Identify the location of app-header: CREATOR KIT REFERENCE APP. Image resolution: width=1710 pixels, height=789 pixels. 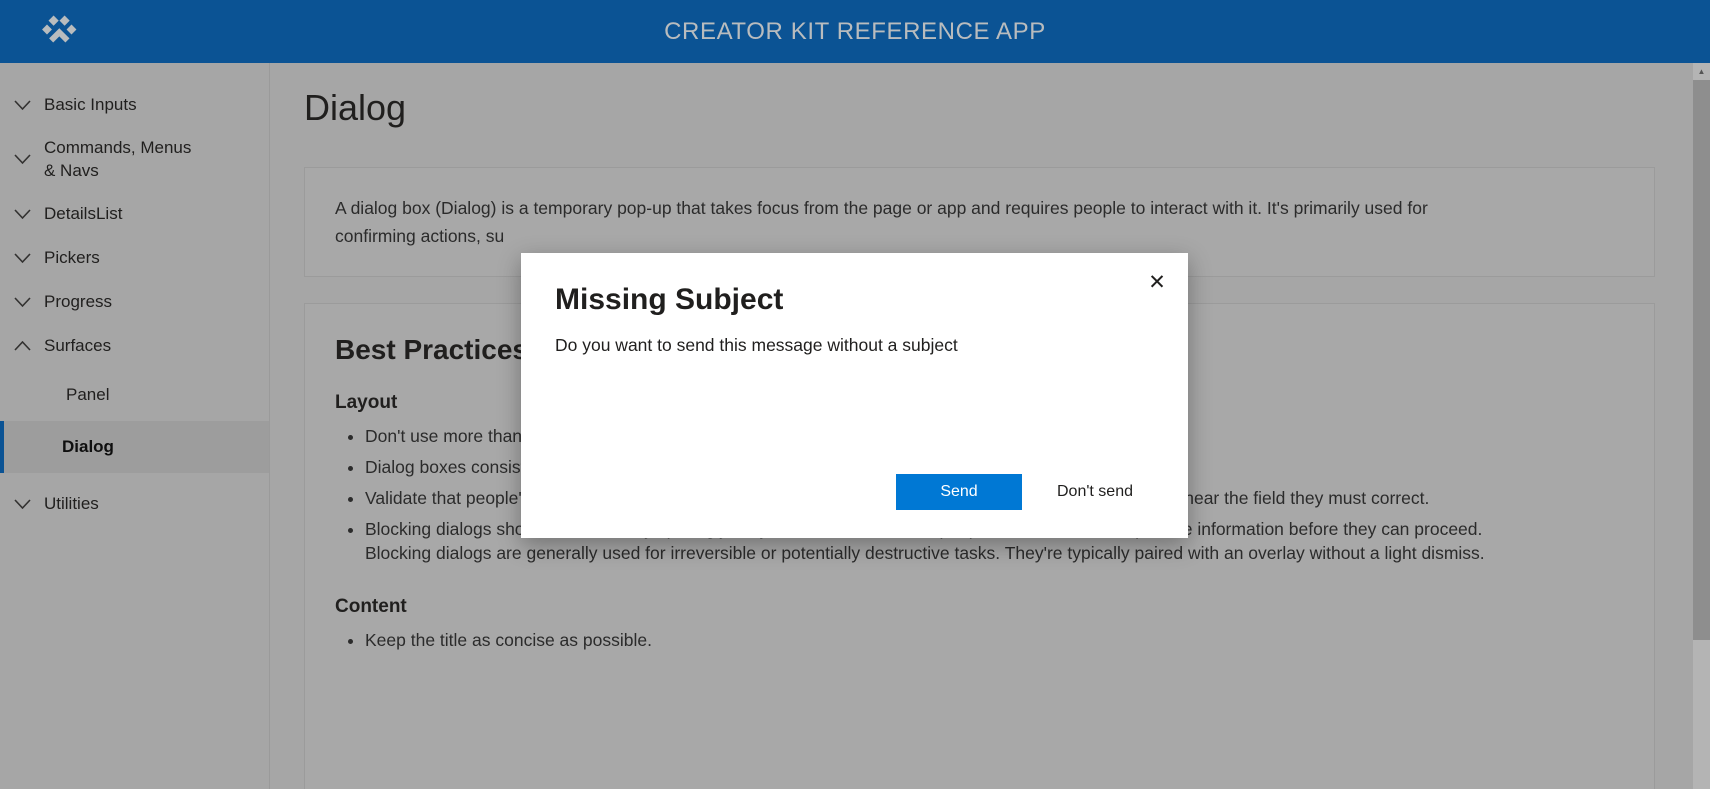
(855, 31).